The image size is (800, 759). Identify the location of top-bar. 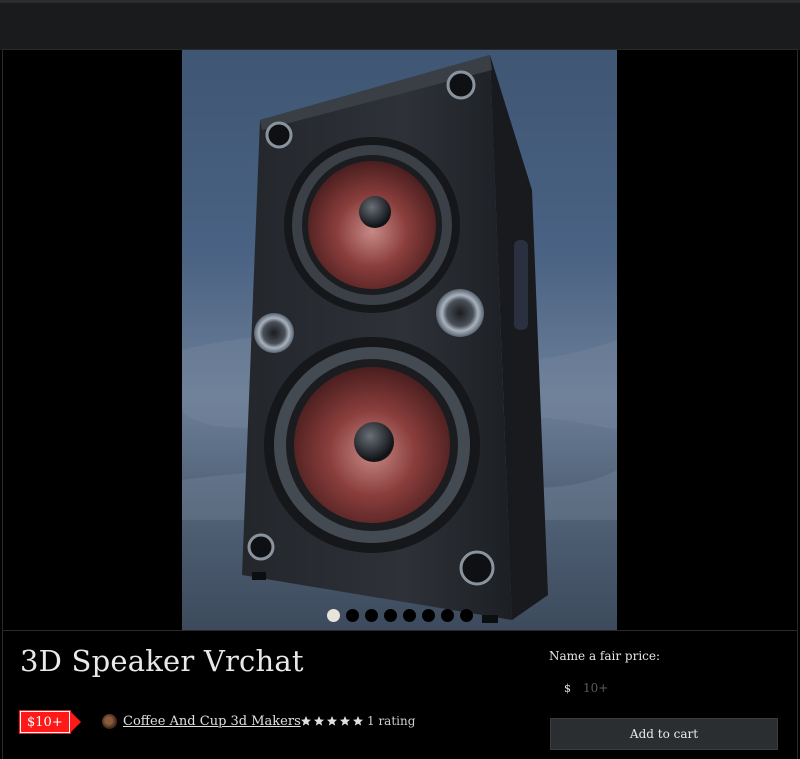
(400, 25).